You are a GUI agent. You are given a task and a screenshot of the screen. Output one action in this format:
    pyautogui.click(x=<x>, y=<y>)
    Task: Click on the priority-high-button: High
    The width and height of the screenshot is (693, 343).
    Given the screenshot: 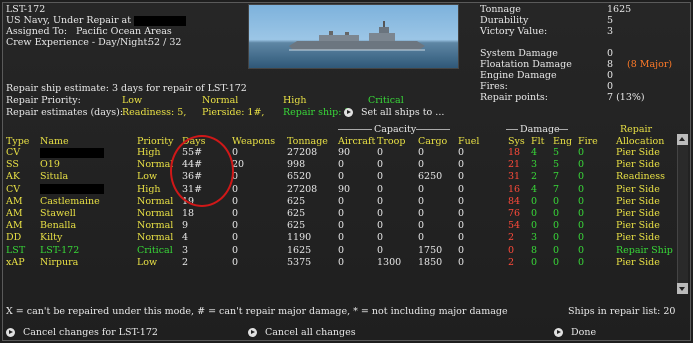 What is the action you would take?
    pyautogui.click(x=295, y=100)
    